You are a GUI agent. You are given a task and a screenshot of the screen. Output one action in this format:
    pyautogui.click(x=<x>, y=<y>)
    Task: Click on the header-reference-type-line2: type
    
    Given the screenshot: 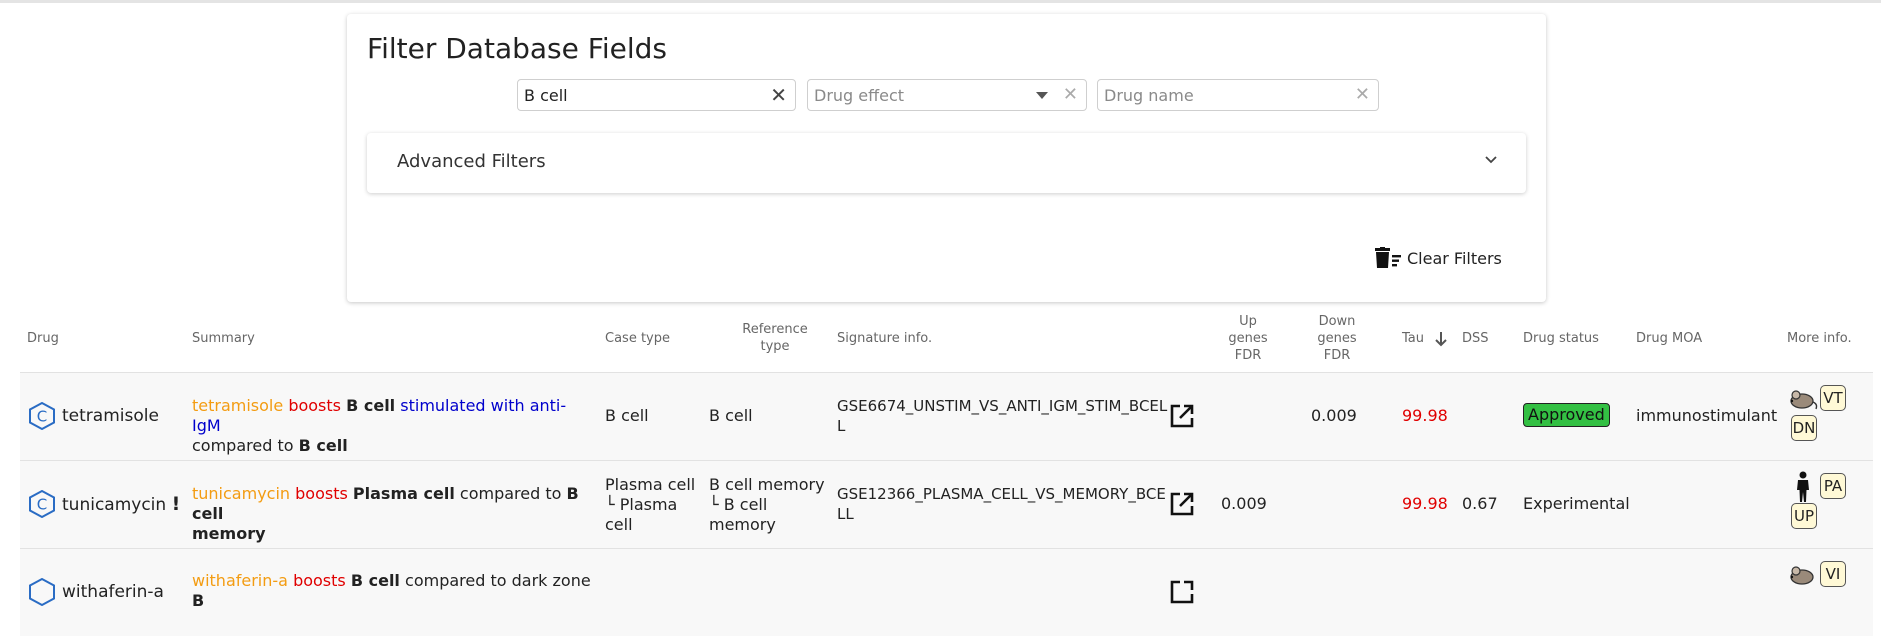 What is the action you would take?
    pyautogui.click(x=775, y=346)
    